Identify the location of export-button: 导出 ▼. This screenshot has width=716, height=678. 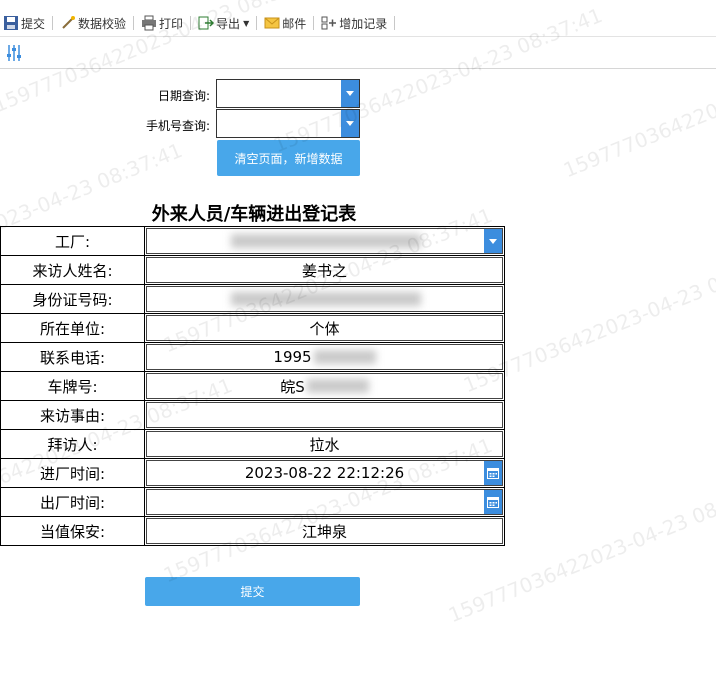
(223, 23).